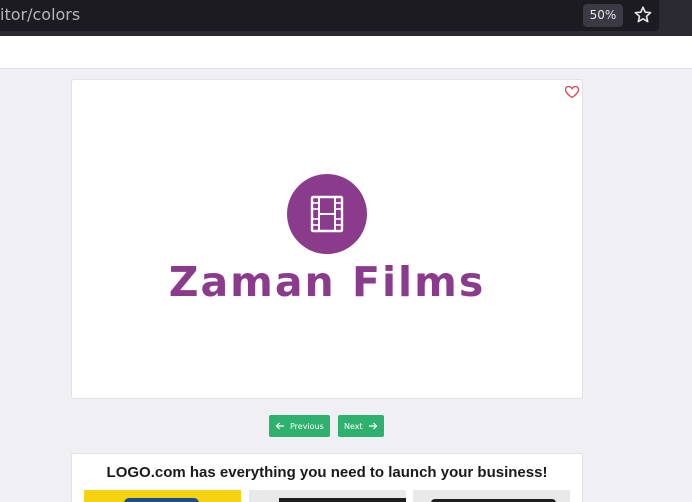 This screenshot has width=692, height=502. Describe the element at coordinates (643, 15) in the screenshot. I see `bookmark-star-icon` at that location.